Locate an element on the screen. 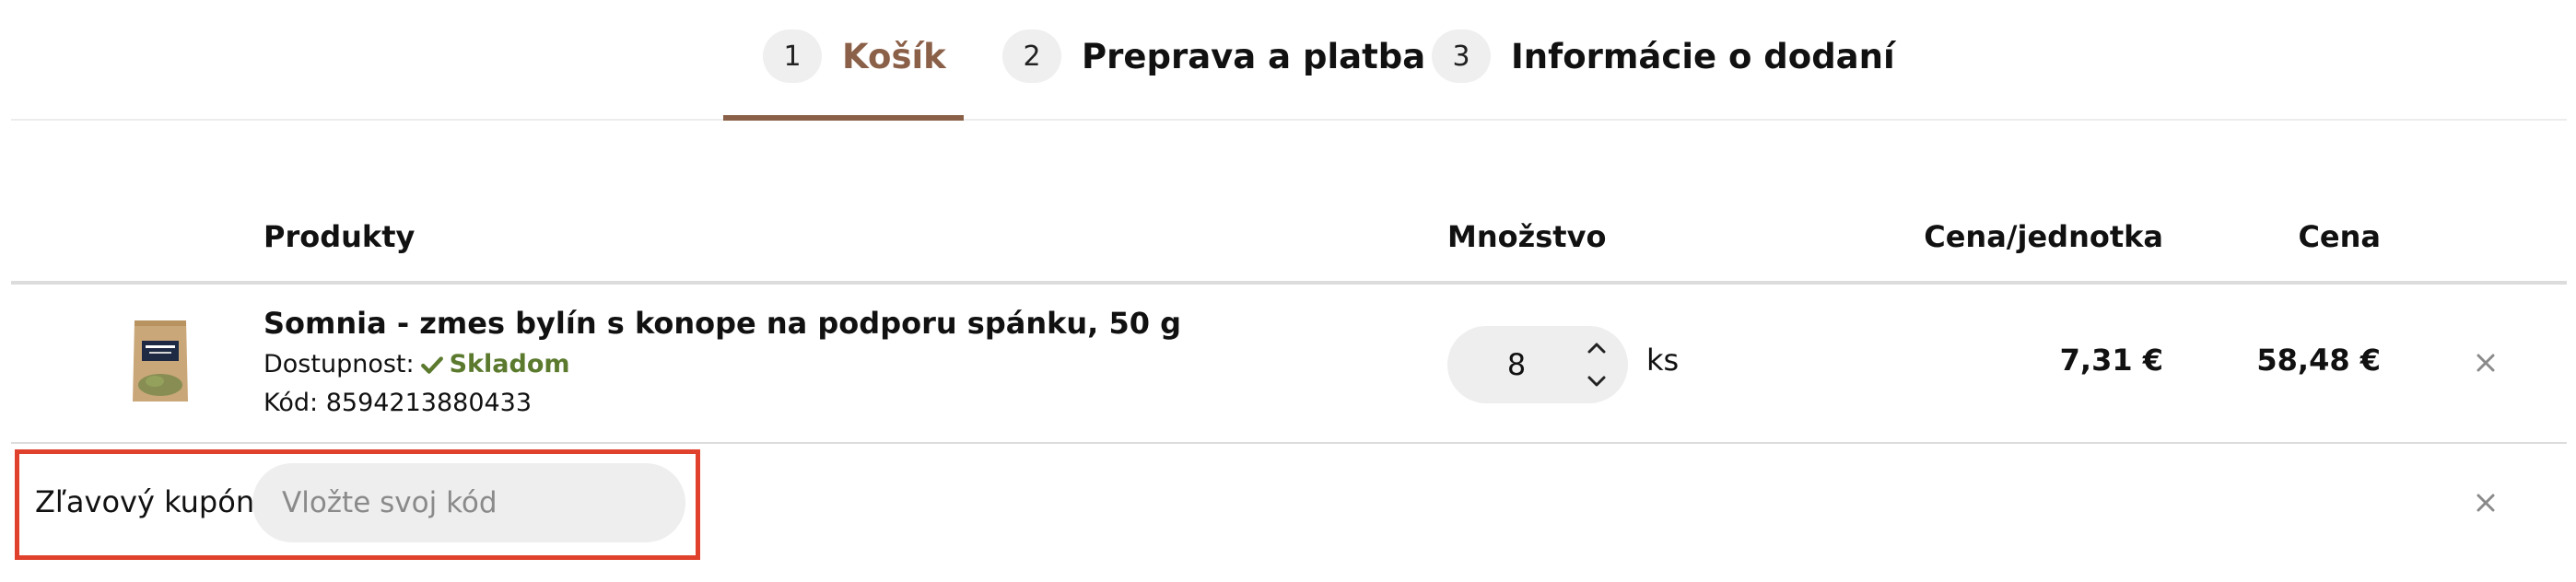 The height and width of the screenshot is (582, 2576). step-number: 3 is located at coordinates (1461, 56).